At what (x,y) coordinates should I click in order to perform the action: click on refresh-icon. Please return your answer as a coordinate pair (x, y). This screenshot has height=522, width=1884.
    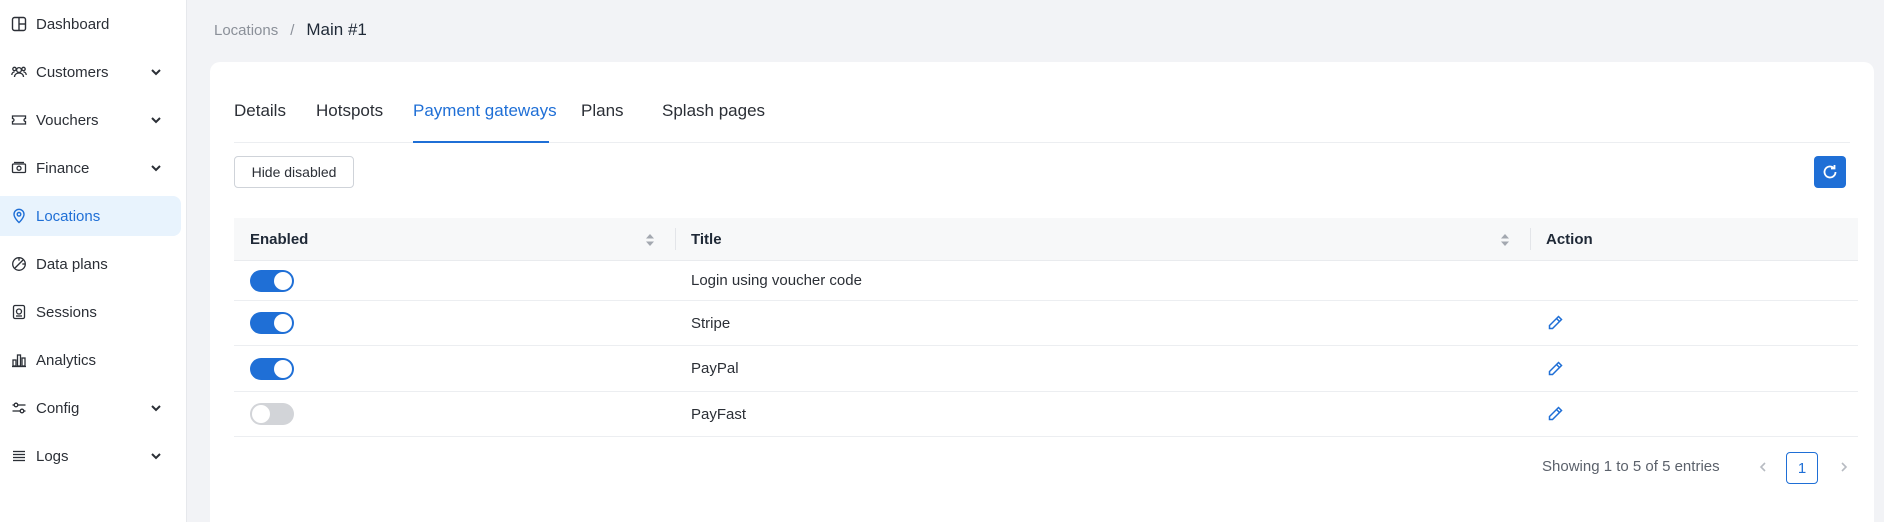
    Looking at the image, I should click on (1830, 172).